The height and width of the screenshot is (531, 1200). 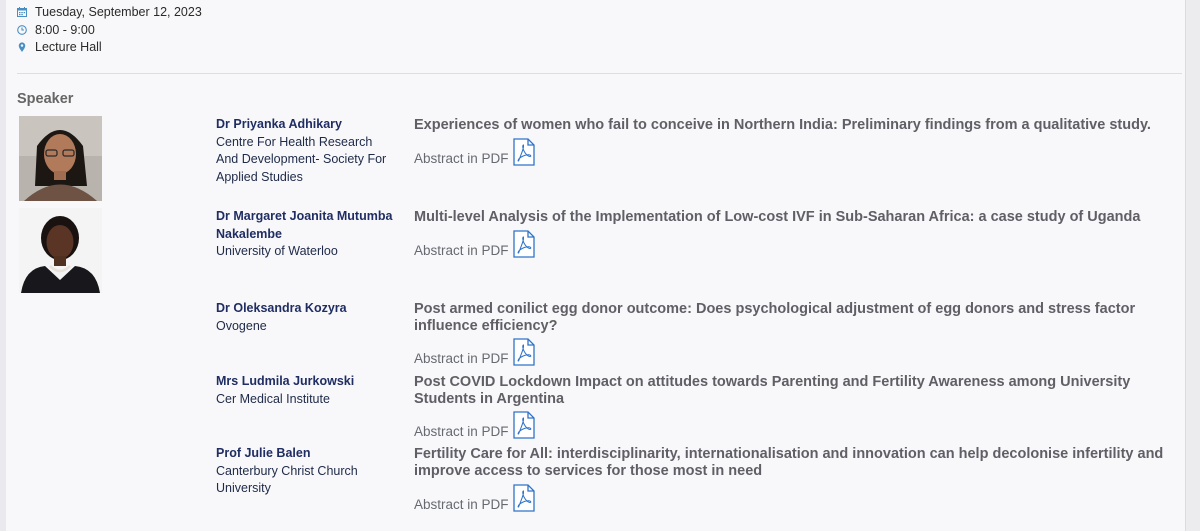 I want to click on speaker-name: Prof Julie Balen, so click(x=263, y=453).